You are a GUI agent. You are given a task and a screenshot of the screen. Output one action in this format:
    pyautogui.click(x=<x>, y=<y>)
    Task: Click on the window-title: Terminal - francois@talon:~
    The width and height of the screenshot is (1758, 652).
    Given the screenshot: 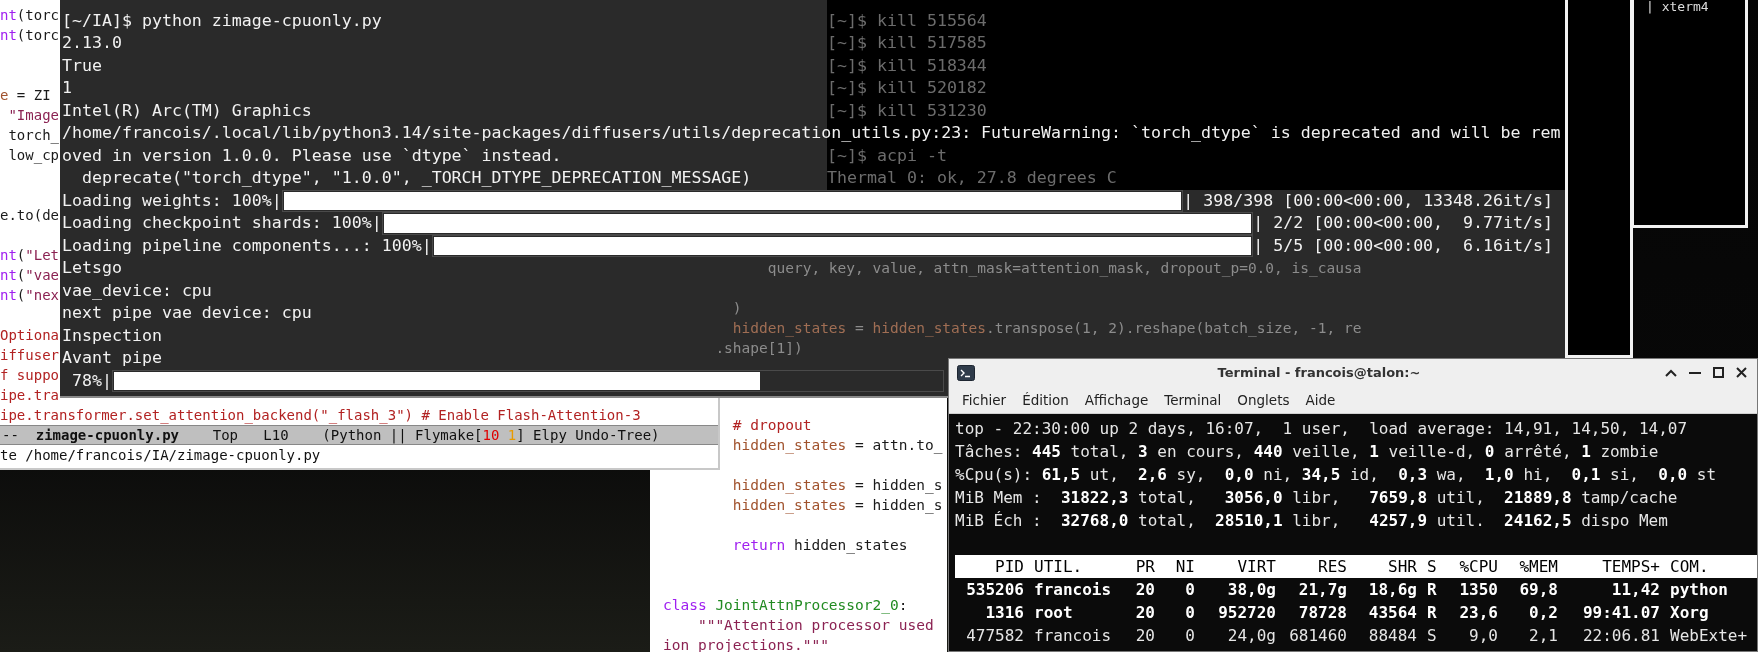 What is the action you would take?
    pyautogui.click(x=1319, y=372)
    